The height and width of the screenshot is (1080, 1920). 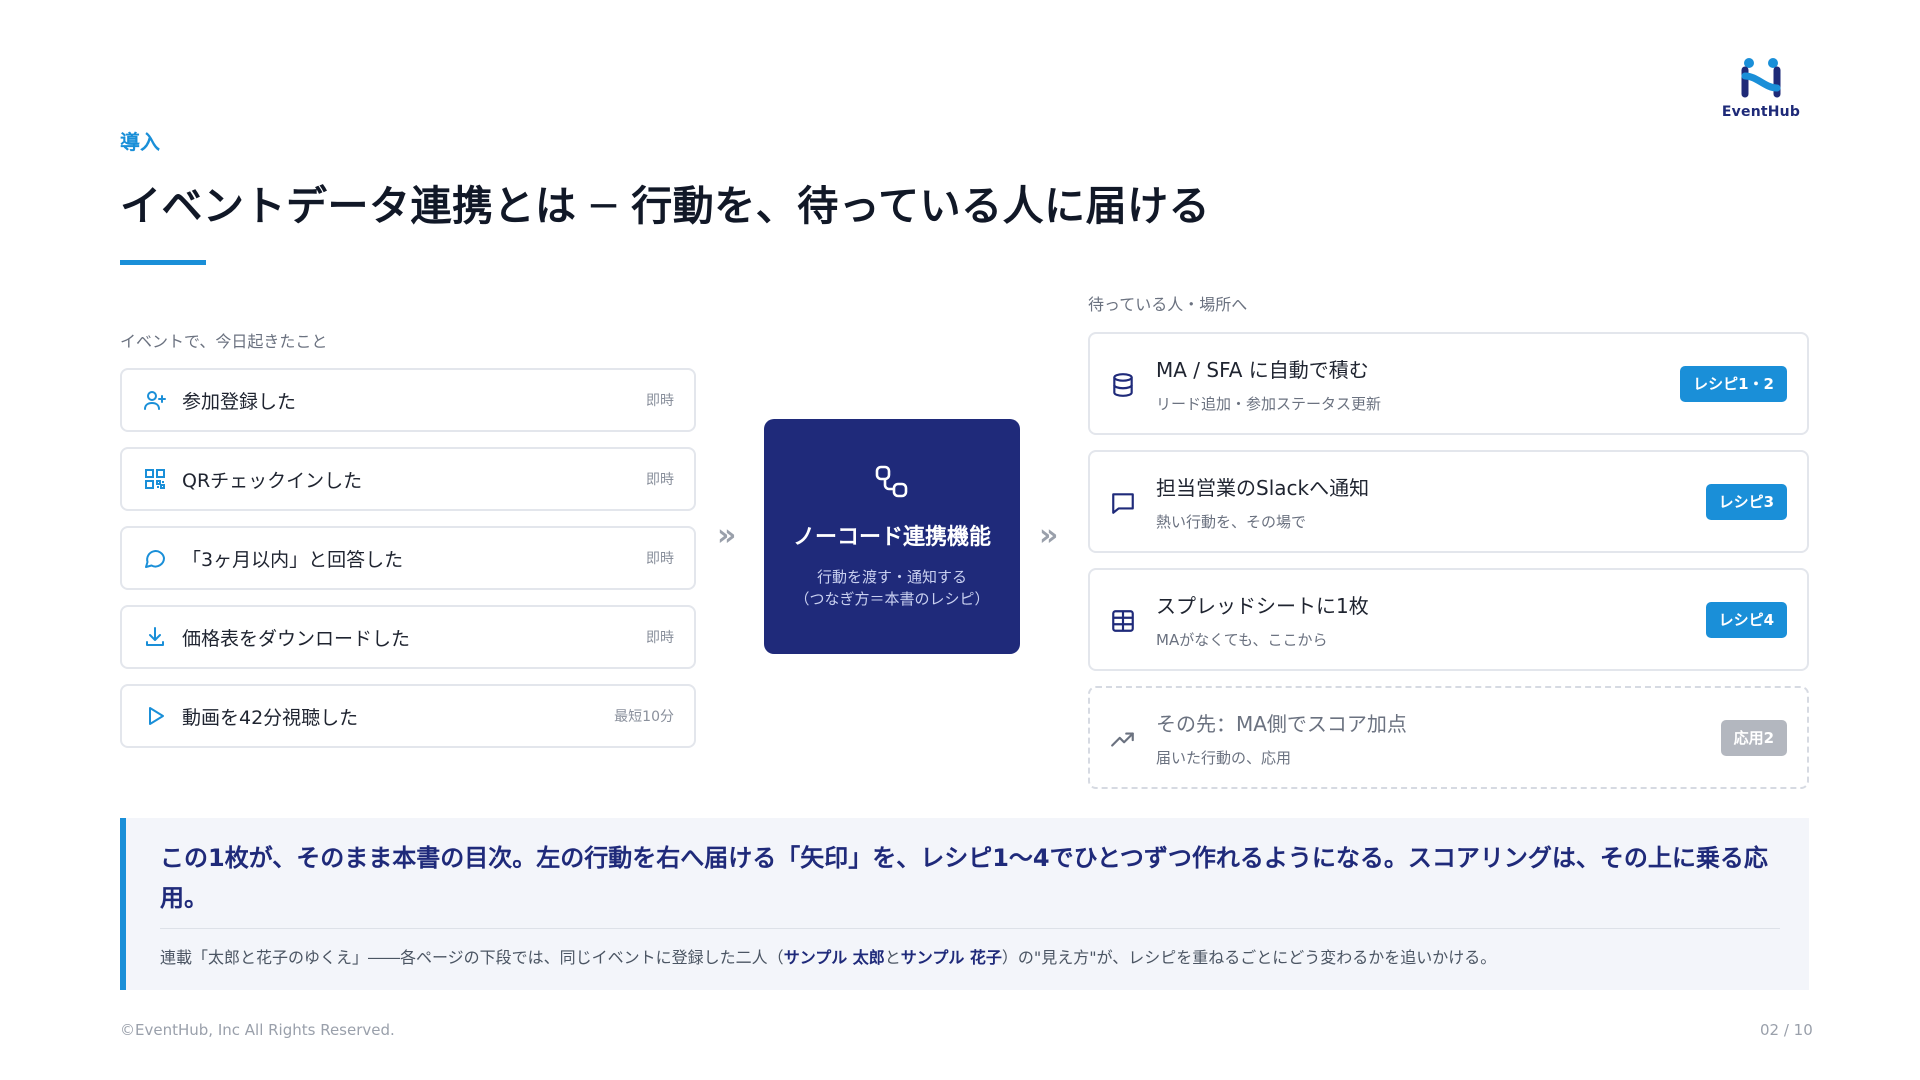 I want to click on section-label: 導入, so click(x=140, y=142).